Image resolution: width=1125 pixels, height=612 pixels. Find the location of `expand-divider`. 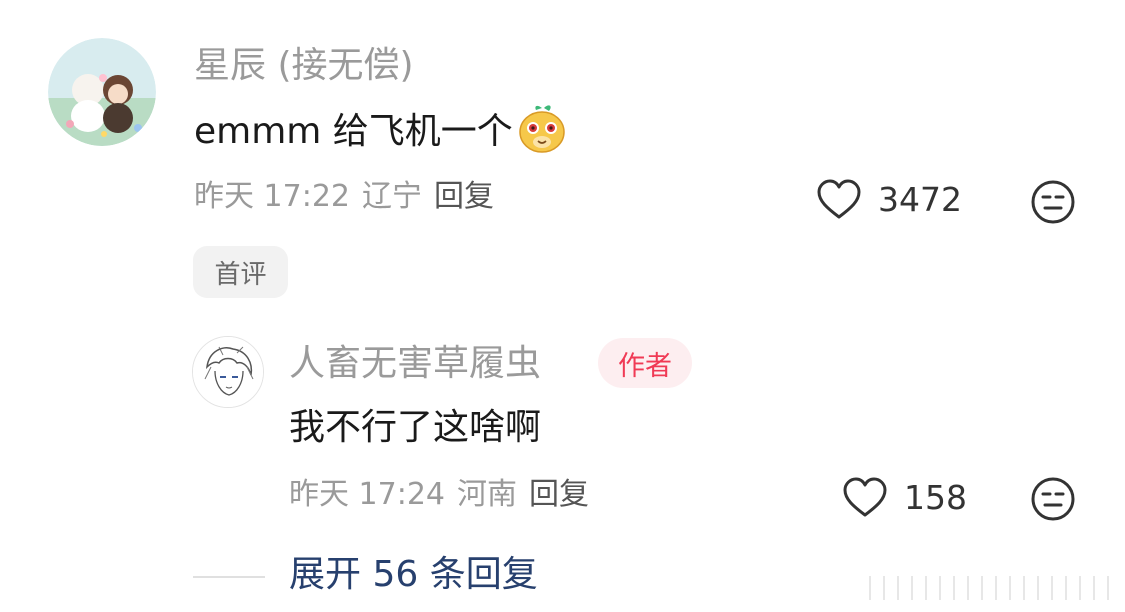

expand-divider is located at coordinates (229, 577).